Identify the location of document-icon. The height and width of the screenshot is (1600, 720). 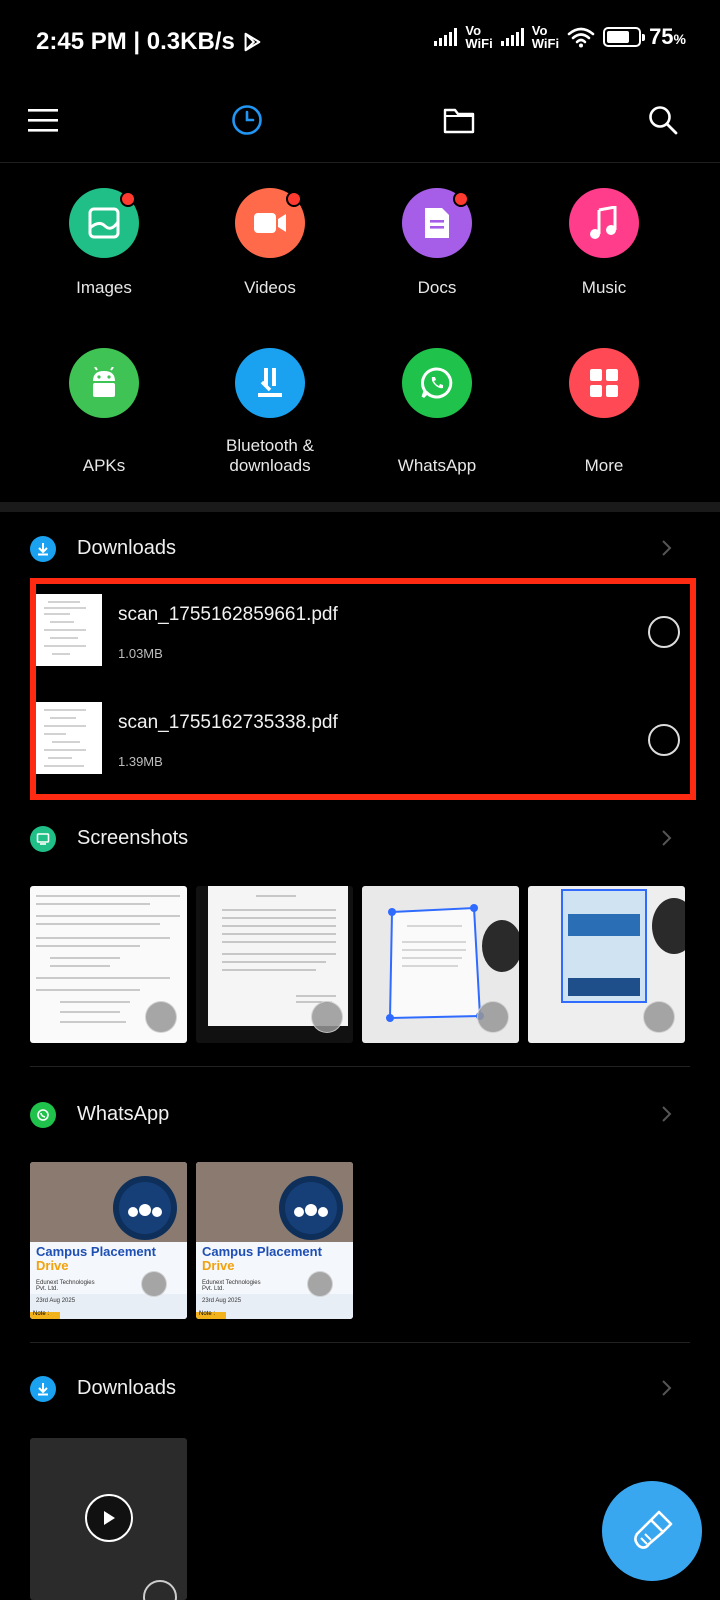
(437, 223).